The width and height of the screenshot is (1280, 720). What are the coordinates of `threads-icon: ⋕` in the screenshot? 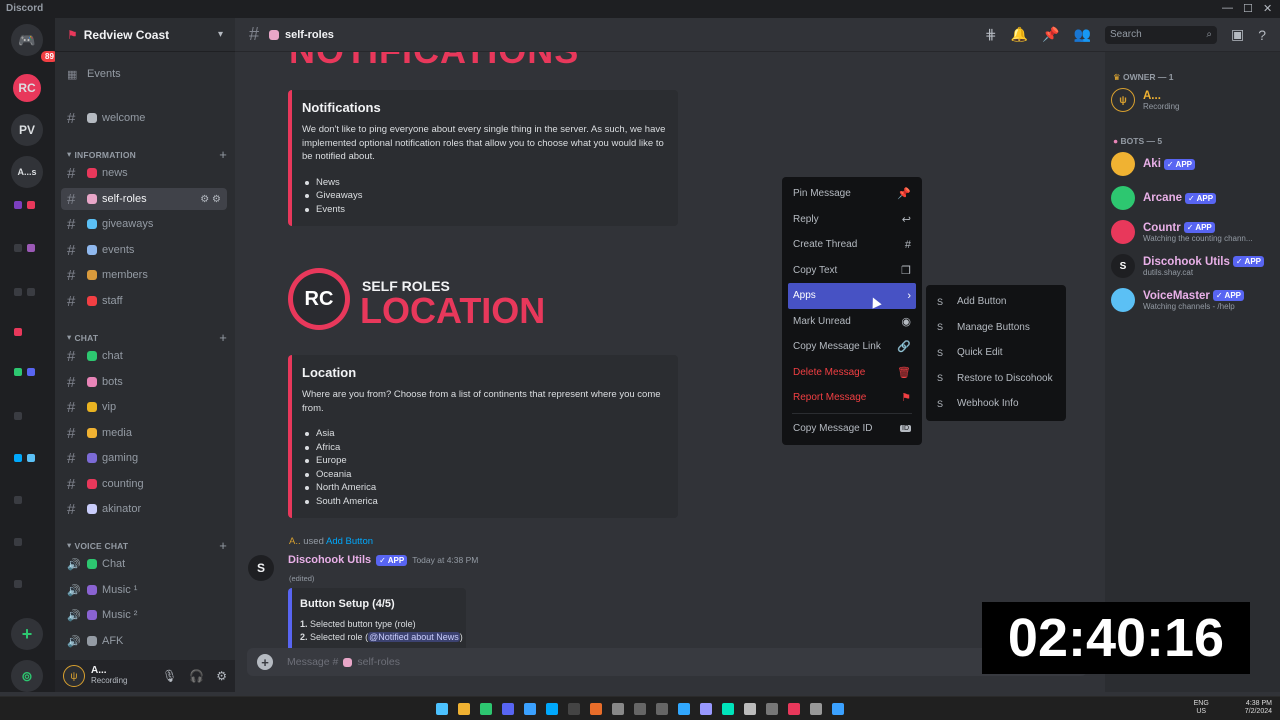 It's located at (991, 34).